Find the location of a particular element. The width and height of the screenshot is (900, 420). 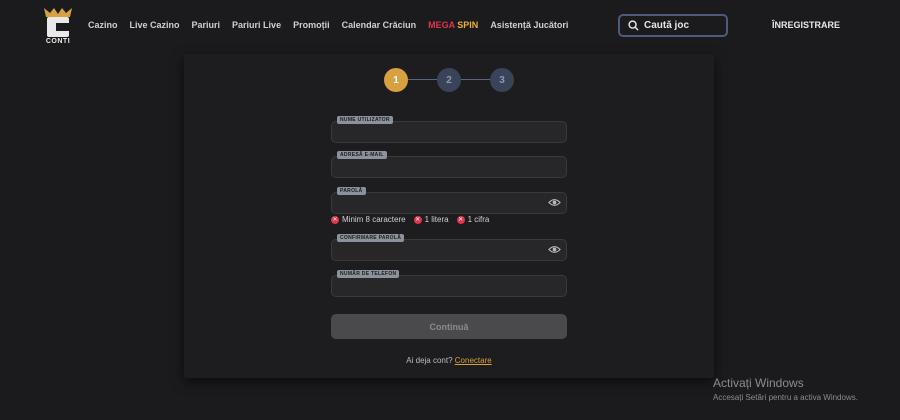

step-3: 3 is located at coordinates (502, 80).